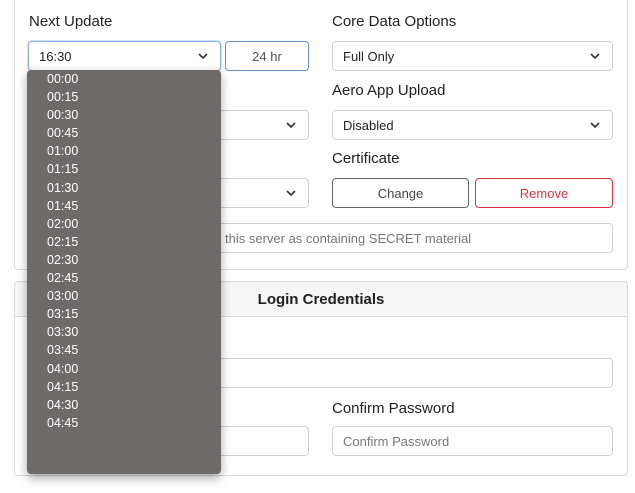 This screenshot has height=493, width=635. I want to click on remove-certificate-button: Remove, so click(544, 193).